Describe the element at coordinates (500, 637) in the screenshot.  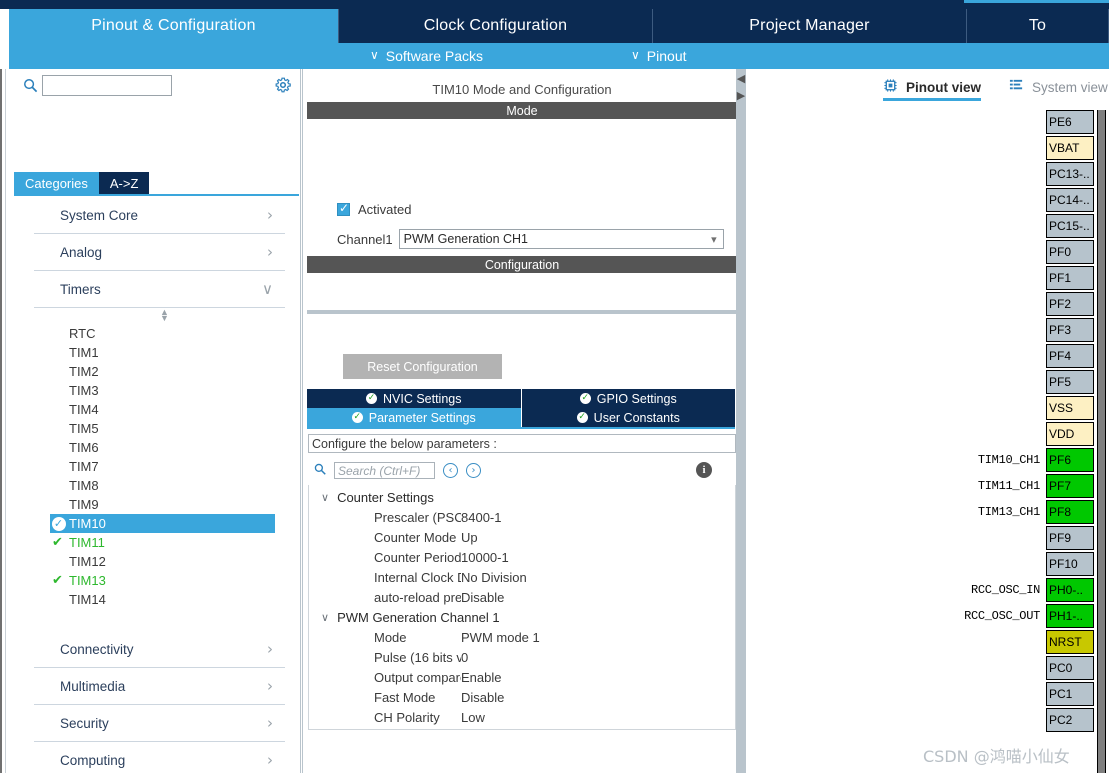
I see `param-value: PWM mode 1` at that location.